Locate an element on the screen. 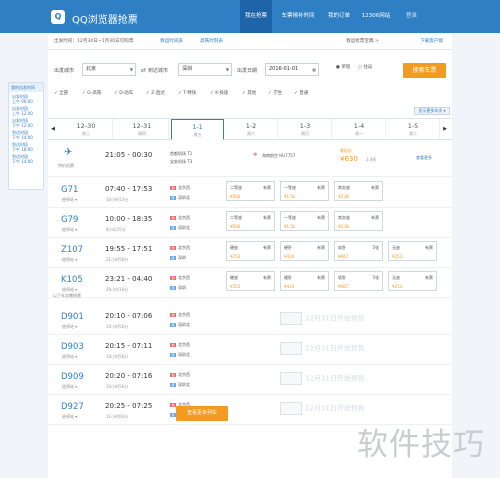 This screenshot has height=478, width=500. nav-waitlist: 车票候补时间 is located at coordinates (298, 16).